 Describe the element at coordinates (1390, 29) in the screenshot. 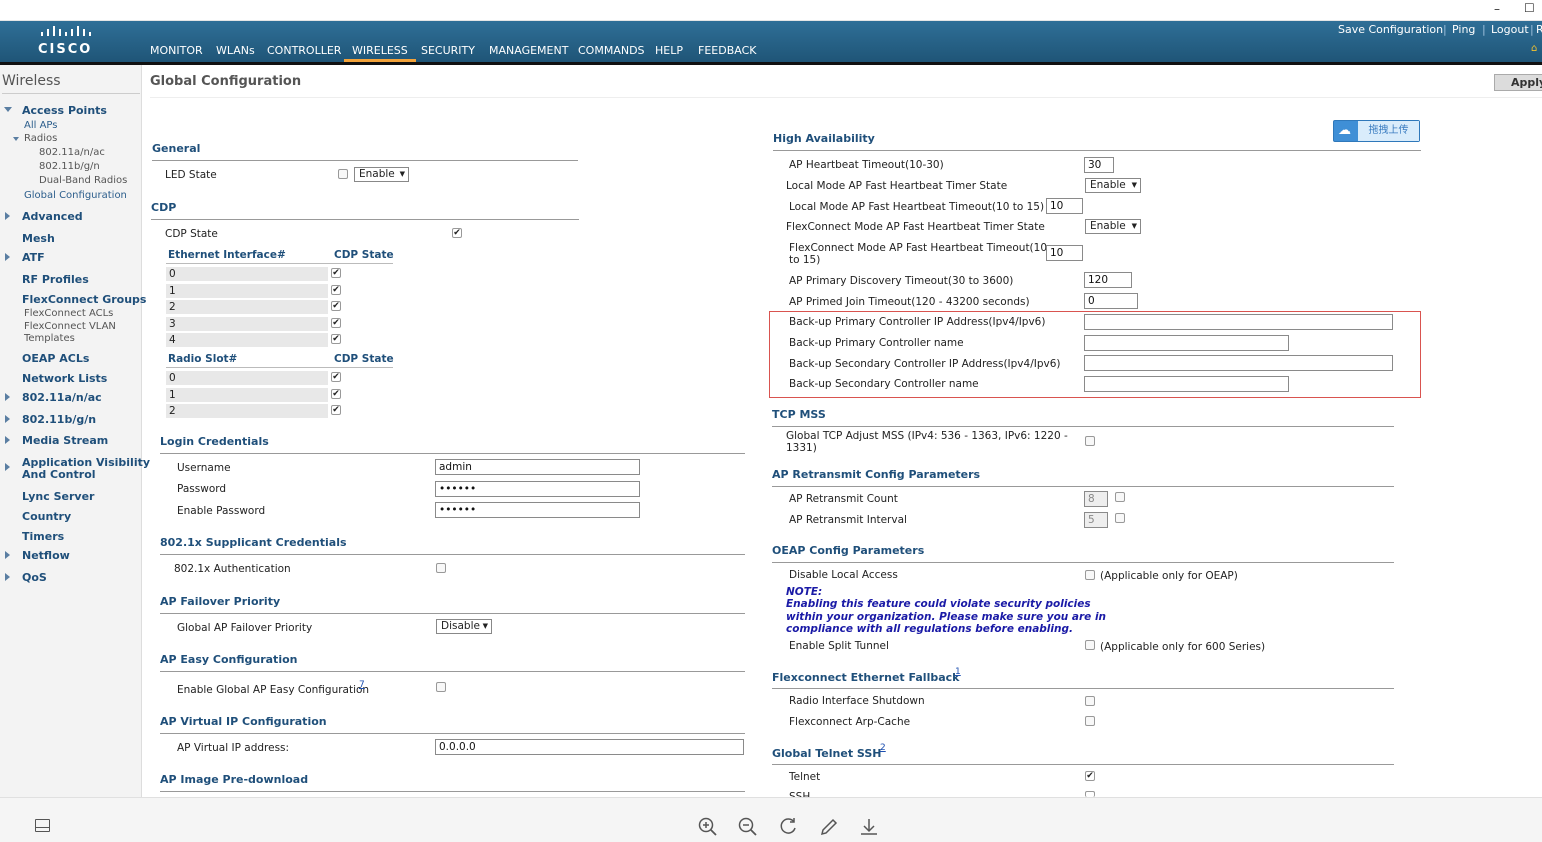

I see `save-configuration-link: Save Configuration` at that location.